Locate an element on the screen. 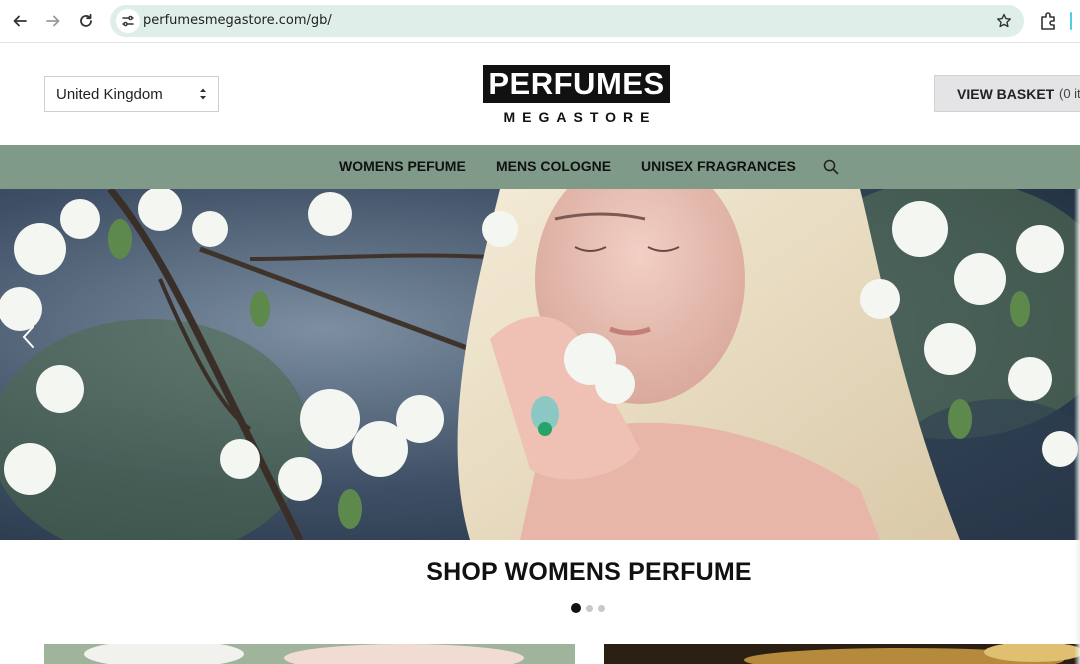 Image resolution: width=1080 pixels, height=664 pixels. select-arrows-icon is located at coordinates (203, 94).